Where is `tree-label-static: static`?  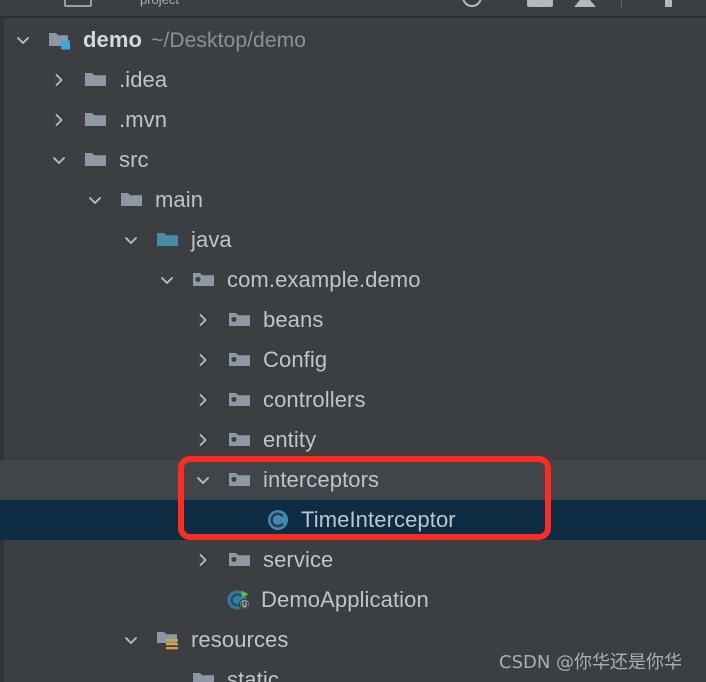 tree-label-static: static is located at coordinates (253, 674).